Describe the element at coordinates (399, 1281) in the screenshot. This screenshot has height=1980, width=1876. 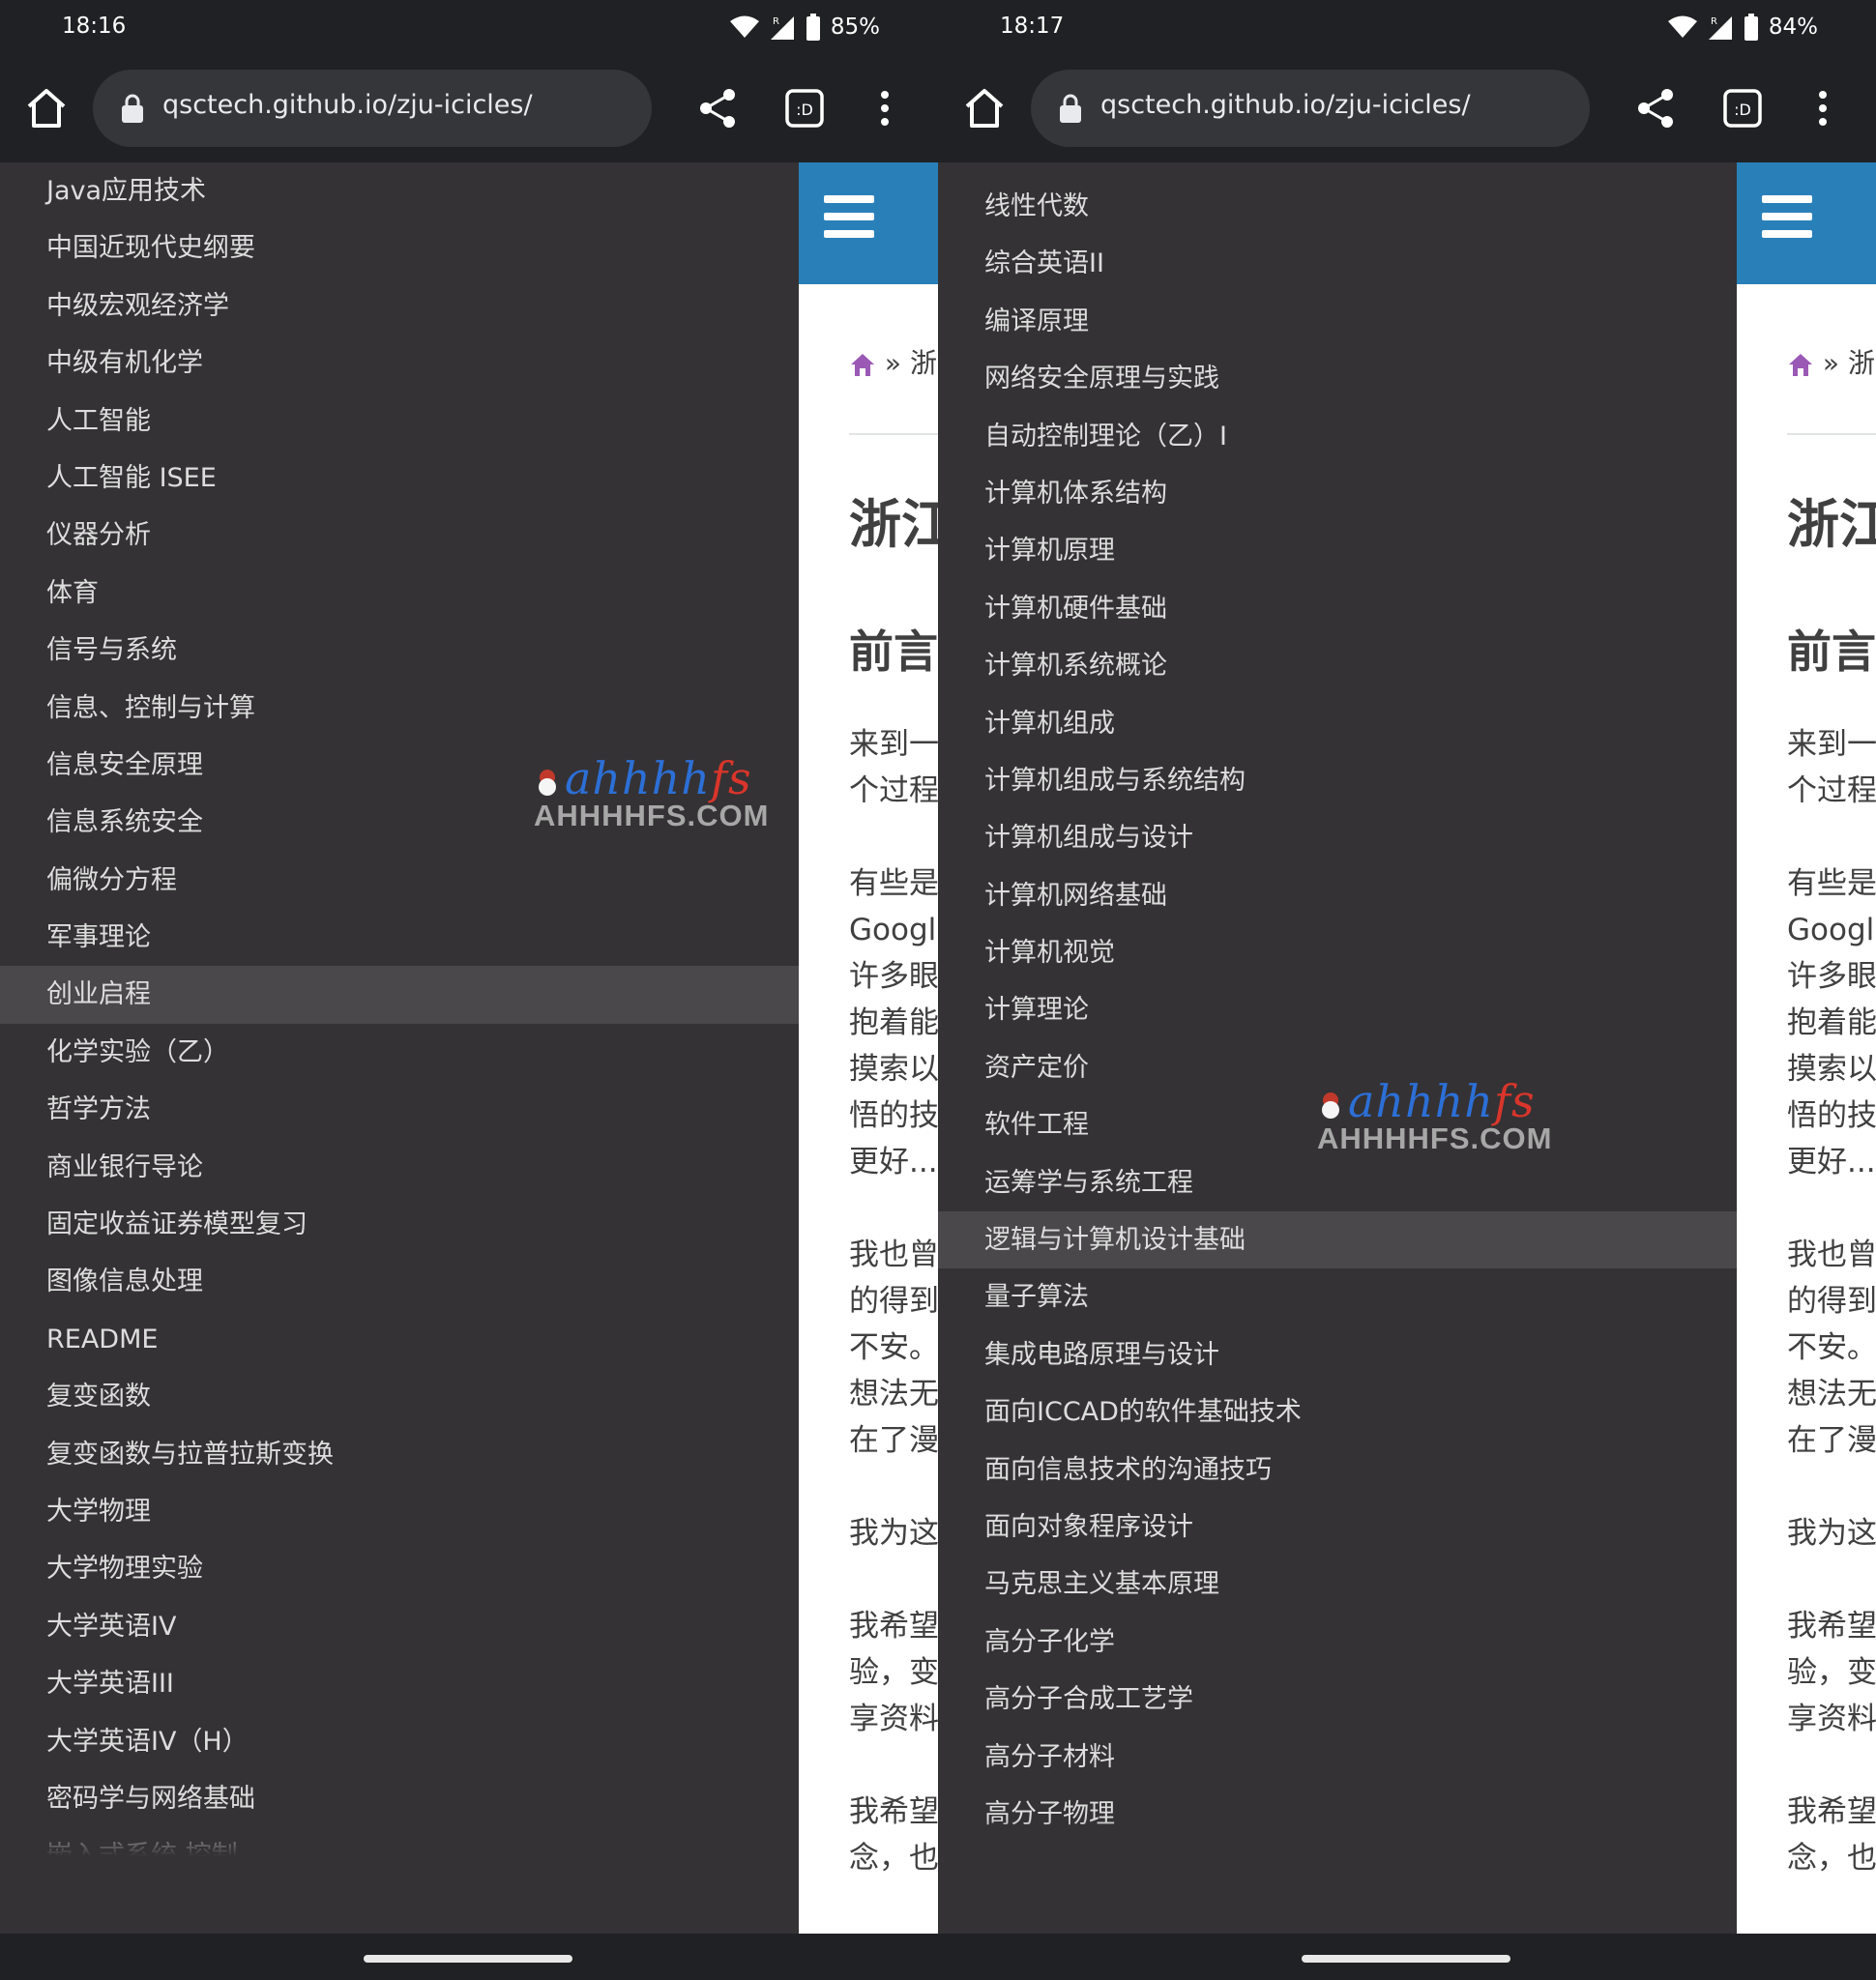
I see `nav-drawer-item: 图像信息处理` at that location.